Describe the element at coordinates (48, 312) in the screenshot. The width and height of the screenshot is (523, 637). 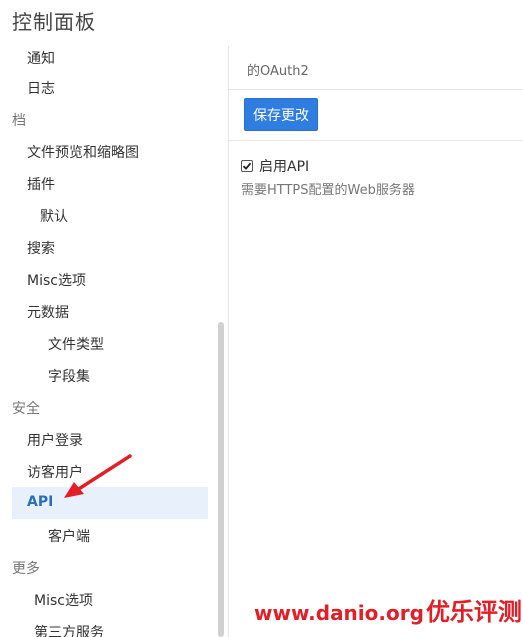
I see `sidebar-item-metadata: 元数据` at that location.